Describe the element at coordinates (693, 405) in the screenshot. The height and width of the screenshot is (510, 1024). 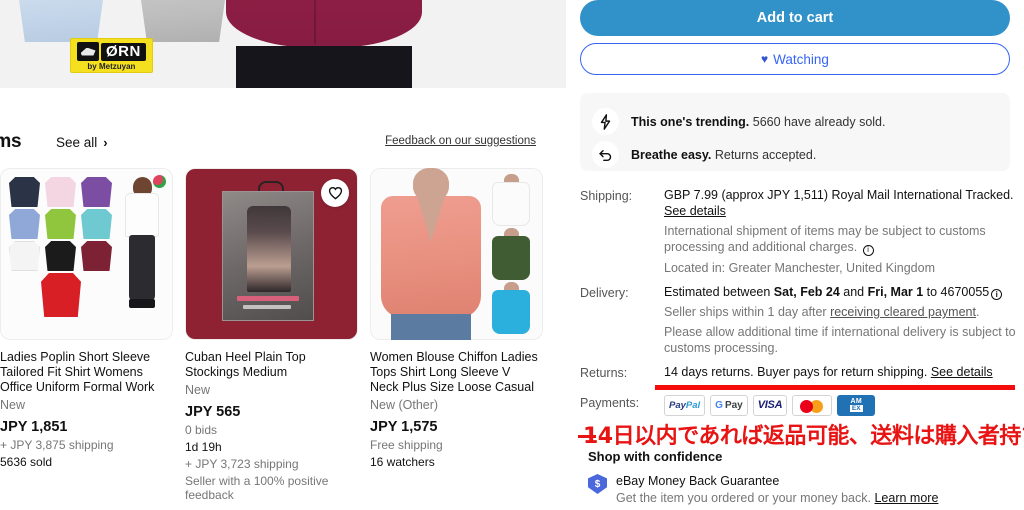
I see `paypal-pal: Pal` at that location.